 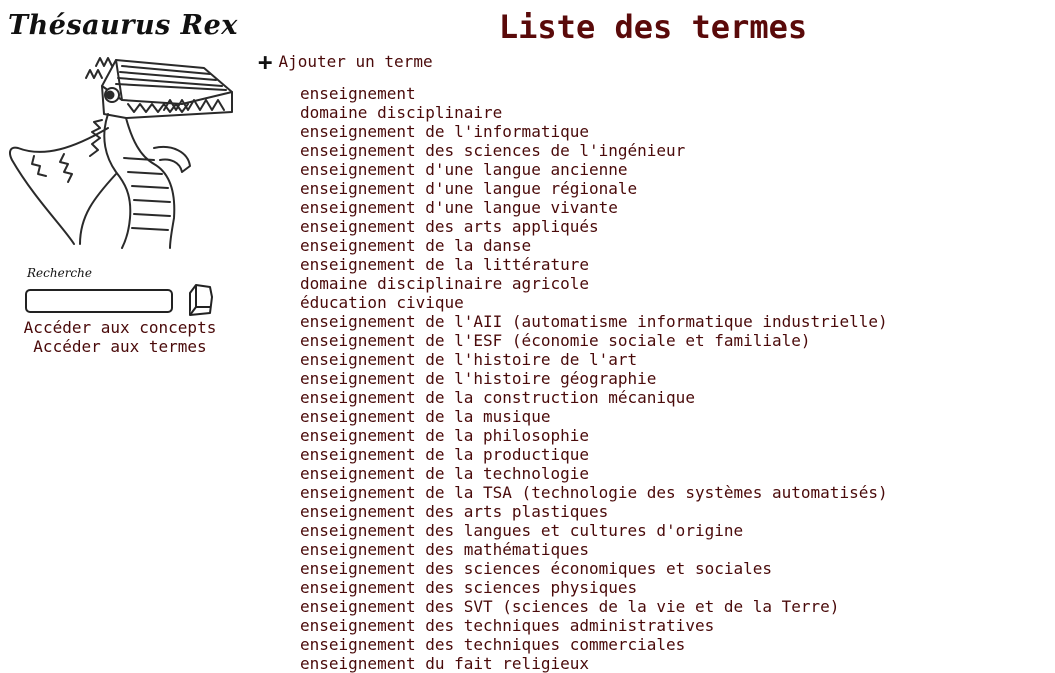 What do you see at coordinates (594, 112) in the screenshot?
I see `term-item: domaine disciplinaire` at bounding box center [594, 112].